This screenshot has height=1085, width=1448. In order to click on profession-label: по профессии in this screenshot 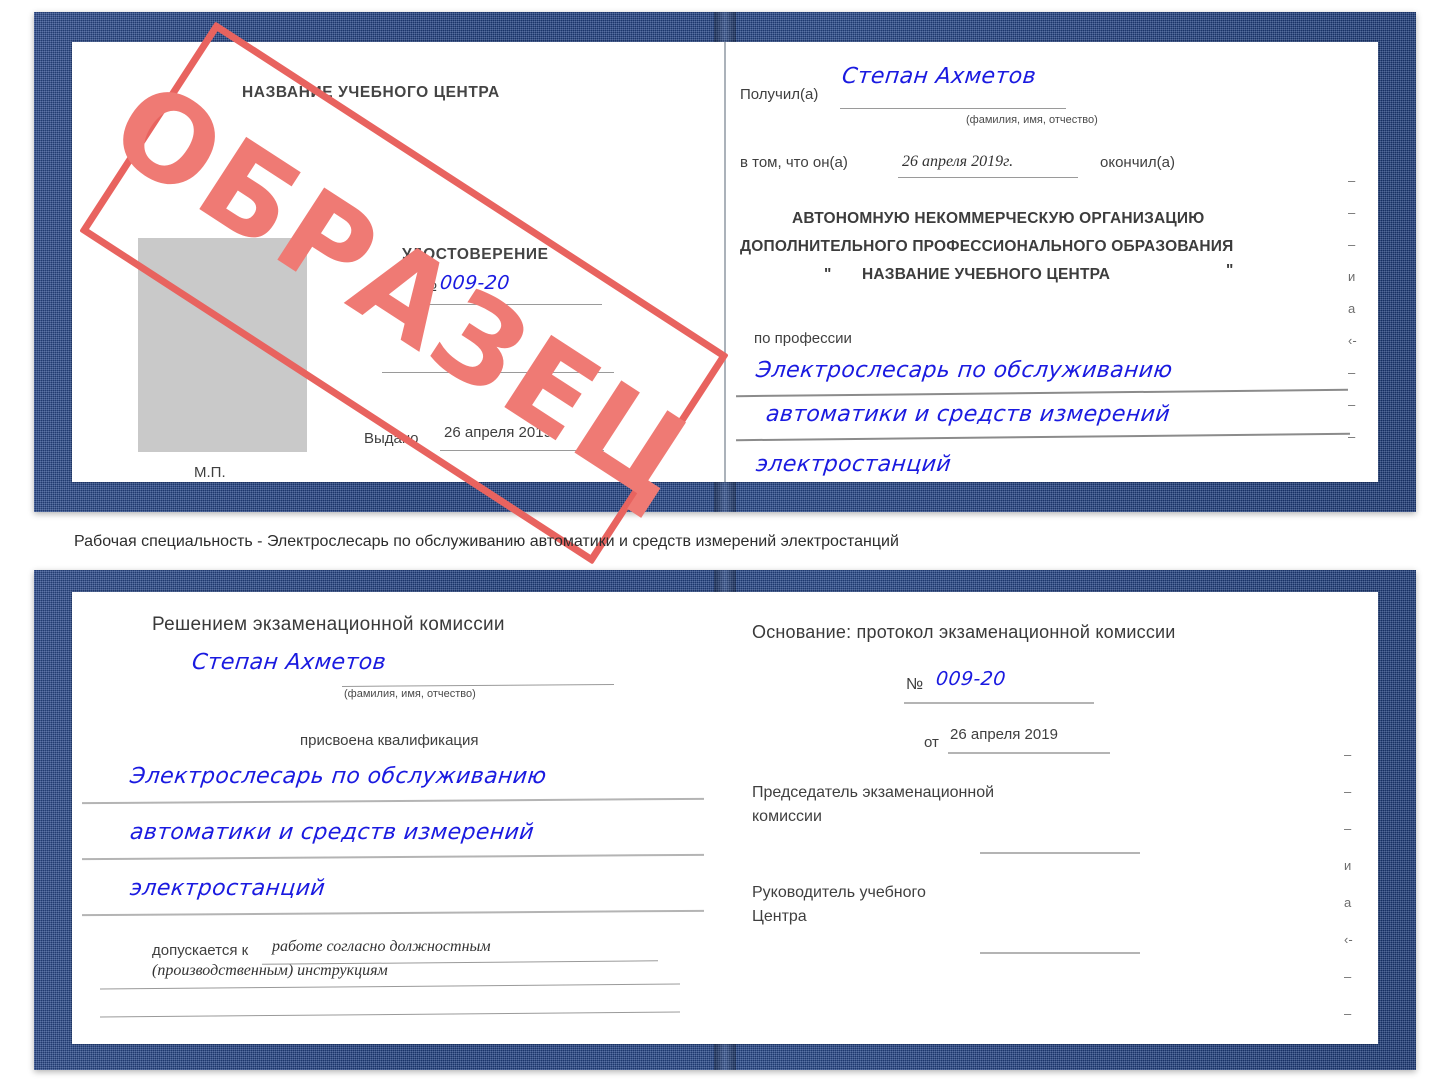, I will do `click(803, 338)`.